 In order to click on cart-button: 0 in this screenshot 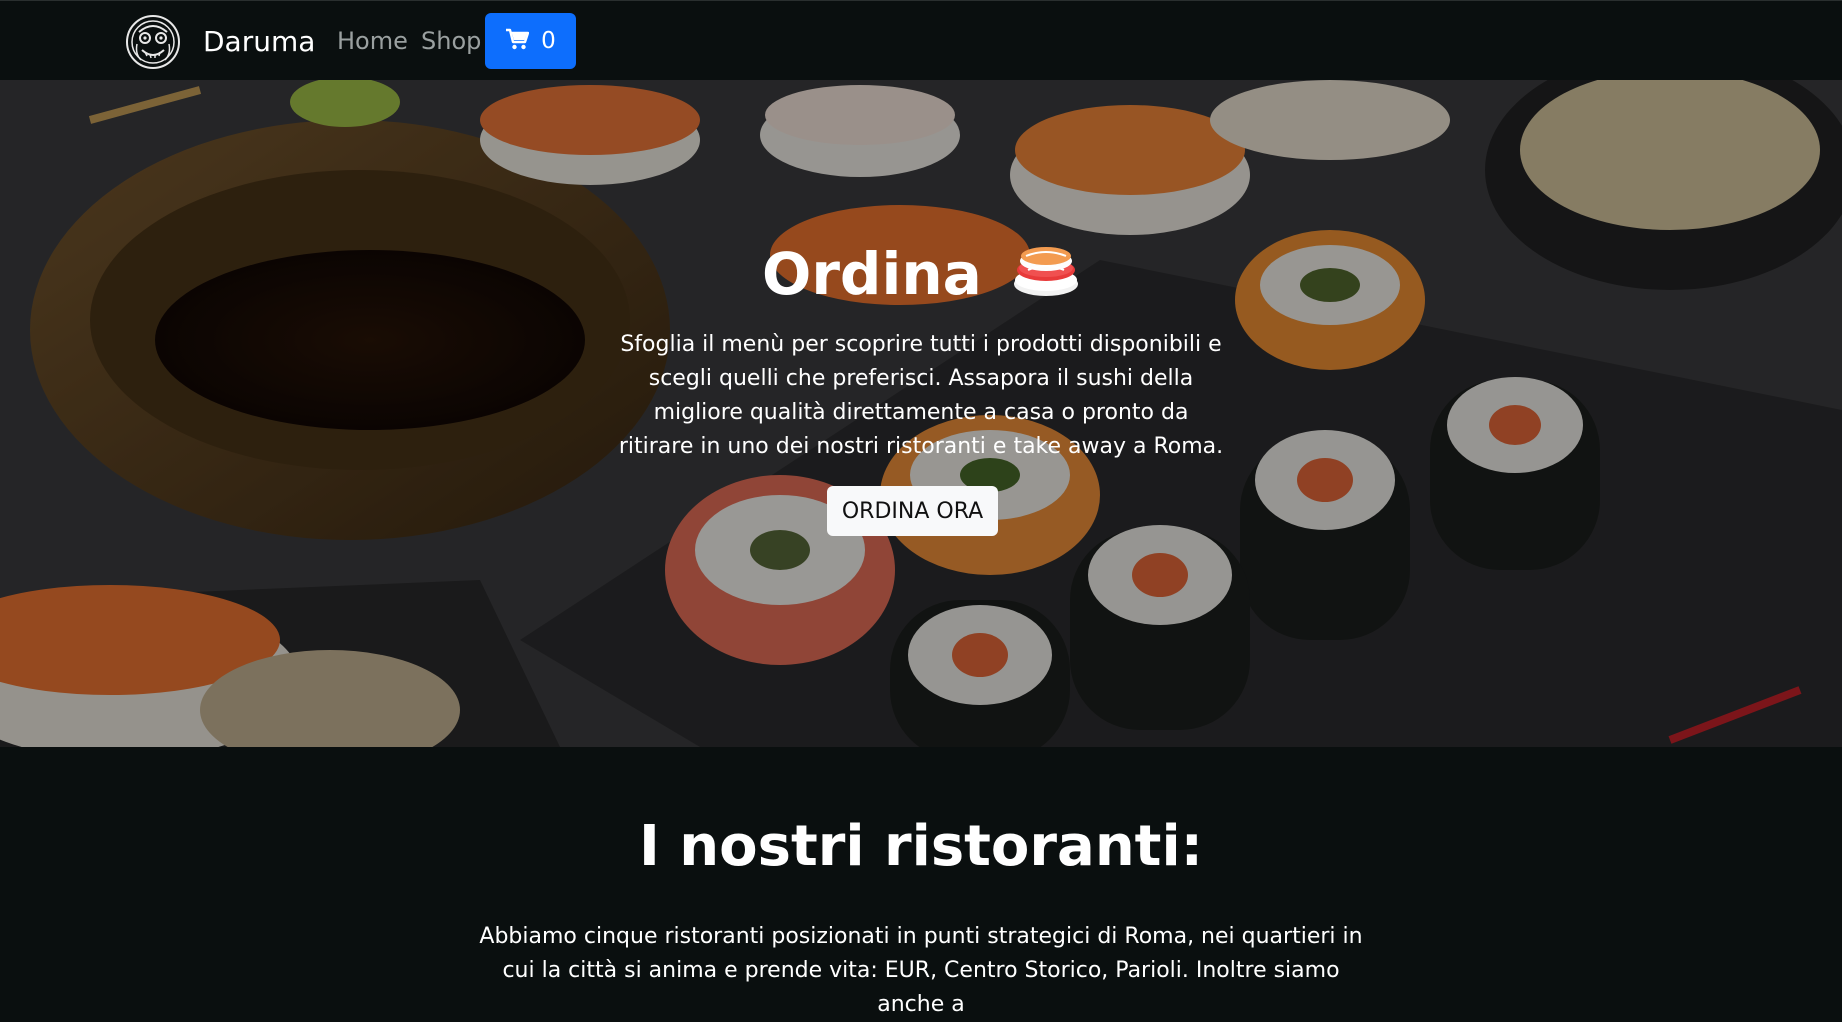, I will do `click(530, 41)`.